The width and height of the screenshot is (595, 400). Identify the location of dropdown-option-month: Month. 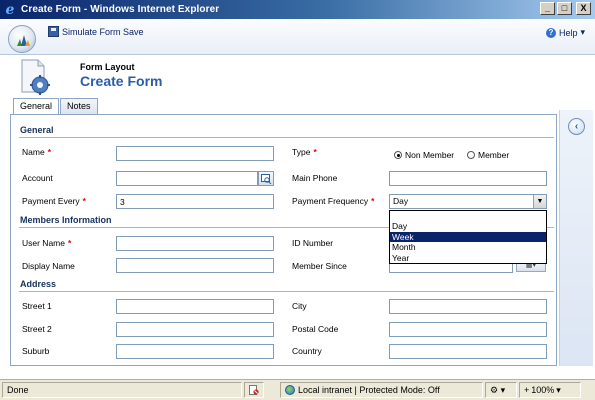
(468, 247).